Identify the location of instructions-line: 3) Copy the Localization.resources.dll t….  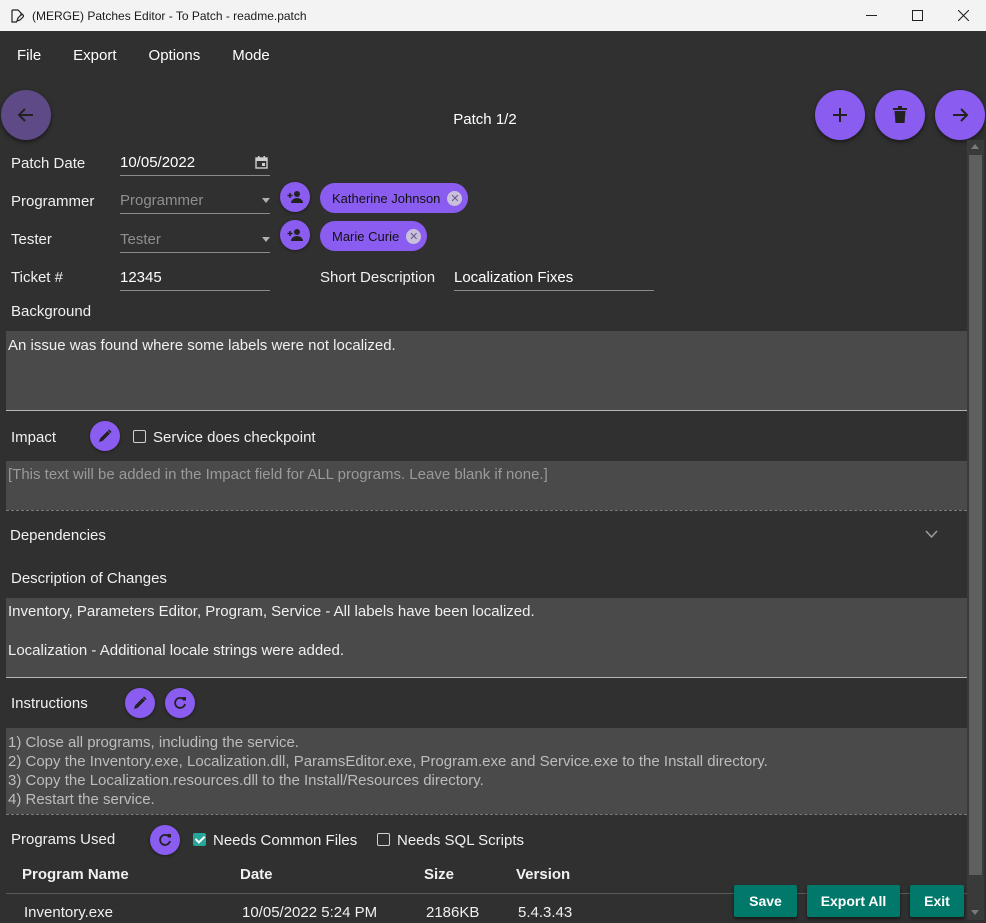
(246, 780).